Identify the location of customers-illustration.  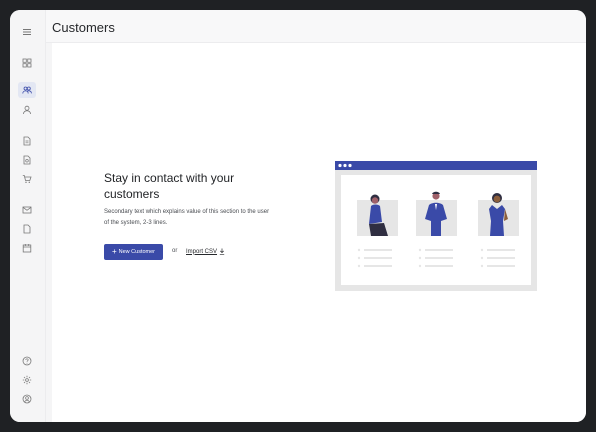
(436, 226).